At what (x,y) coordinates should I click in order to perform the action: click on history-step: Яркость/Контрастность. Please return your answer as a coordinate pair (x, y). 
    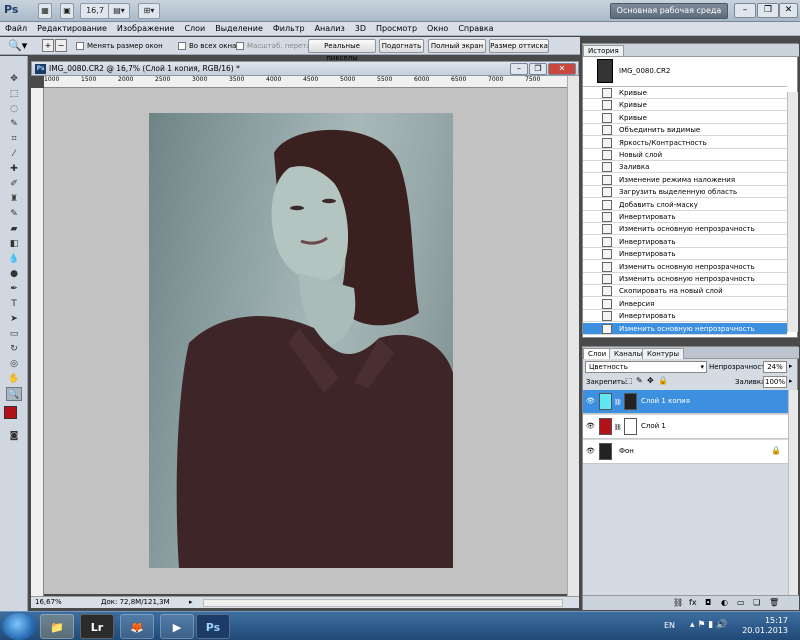
    Looking at the image, I should click on (685, 143).